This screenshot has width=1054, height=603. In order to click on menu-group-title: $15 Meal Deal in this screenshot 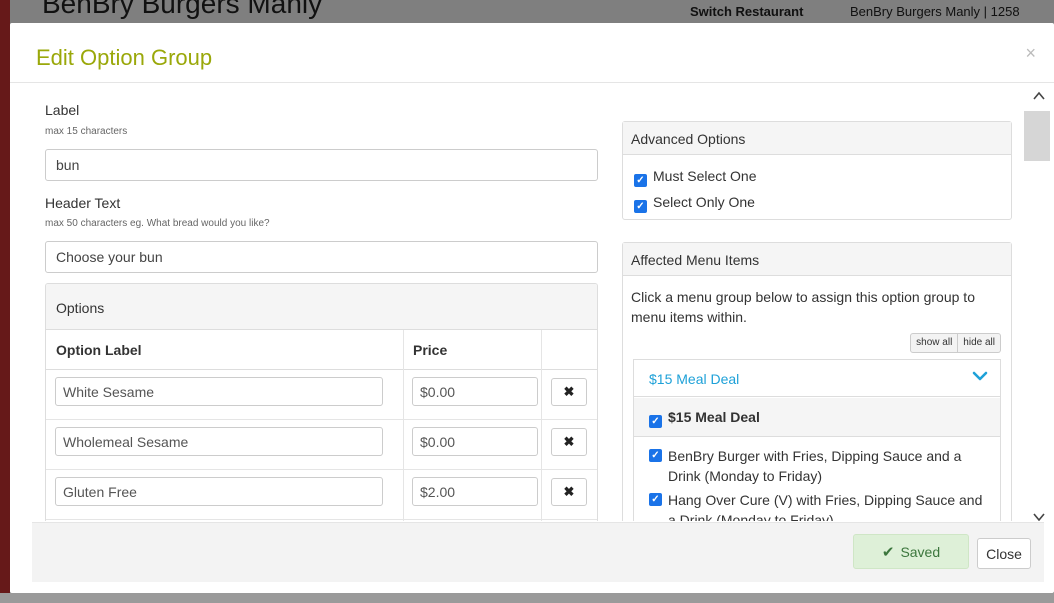, I will do `click(694, 379)`.